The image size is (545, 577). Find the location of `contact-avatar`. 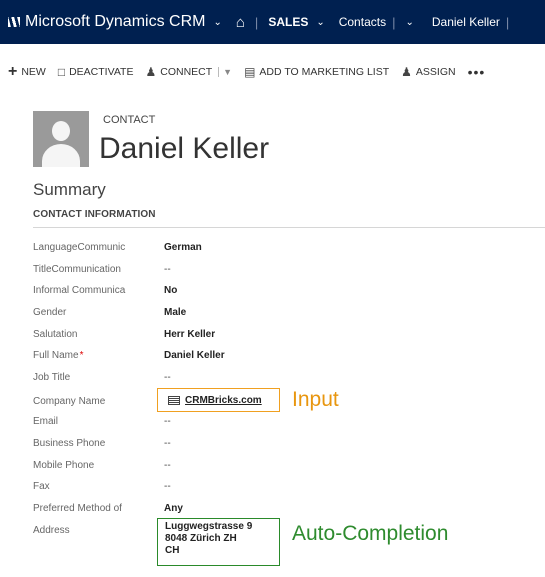

contact-avatar is located at coordinates (61, 139).